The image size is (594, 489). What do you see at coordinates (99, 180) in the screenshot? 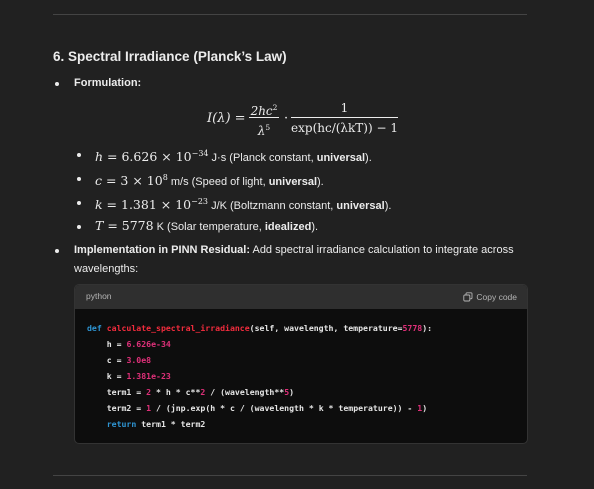
I see `constant-c-symbol: c` at bounding box center [99, 180].